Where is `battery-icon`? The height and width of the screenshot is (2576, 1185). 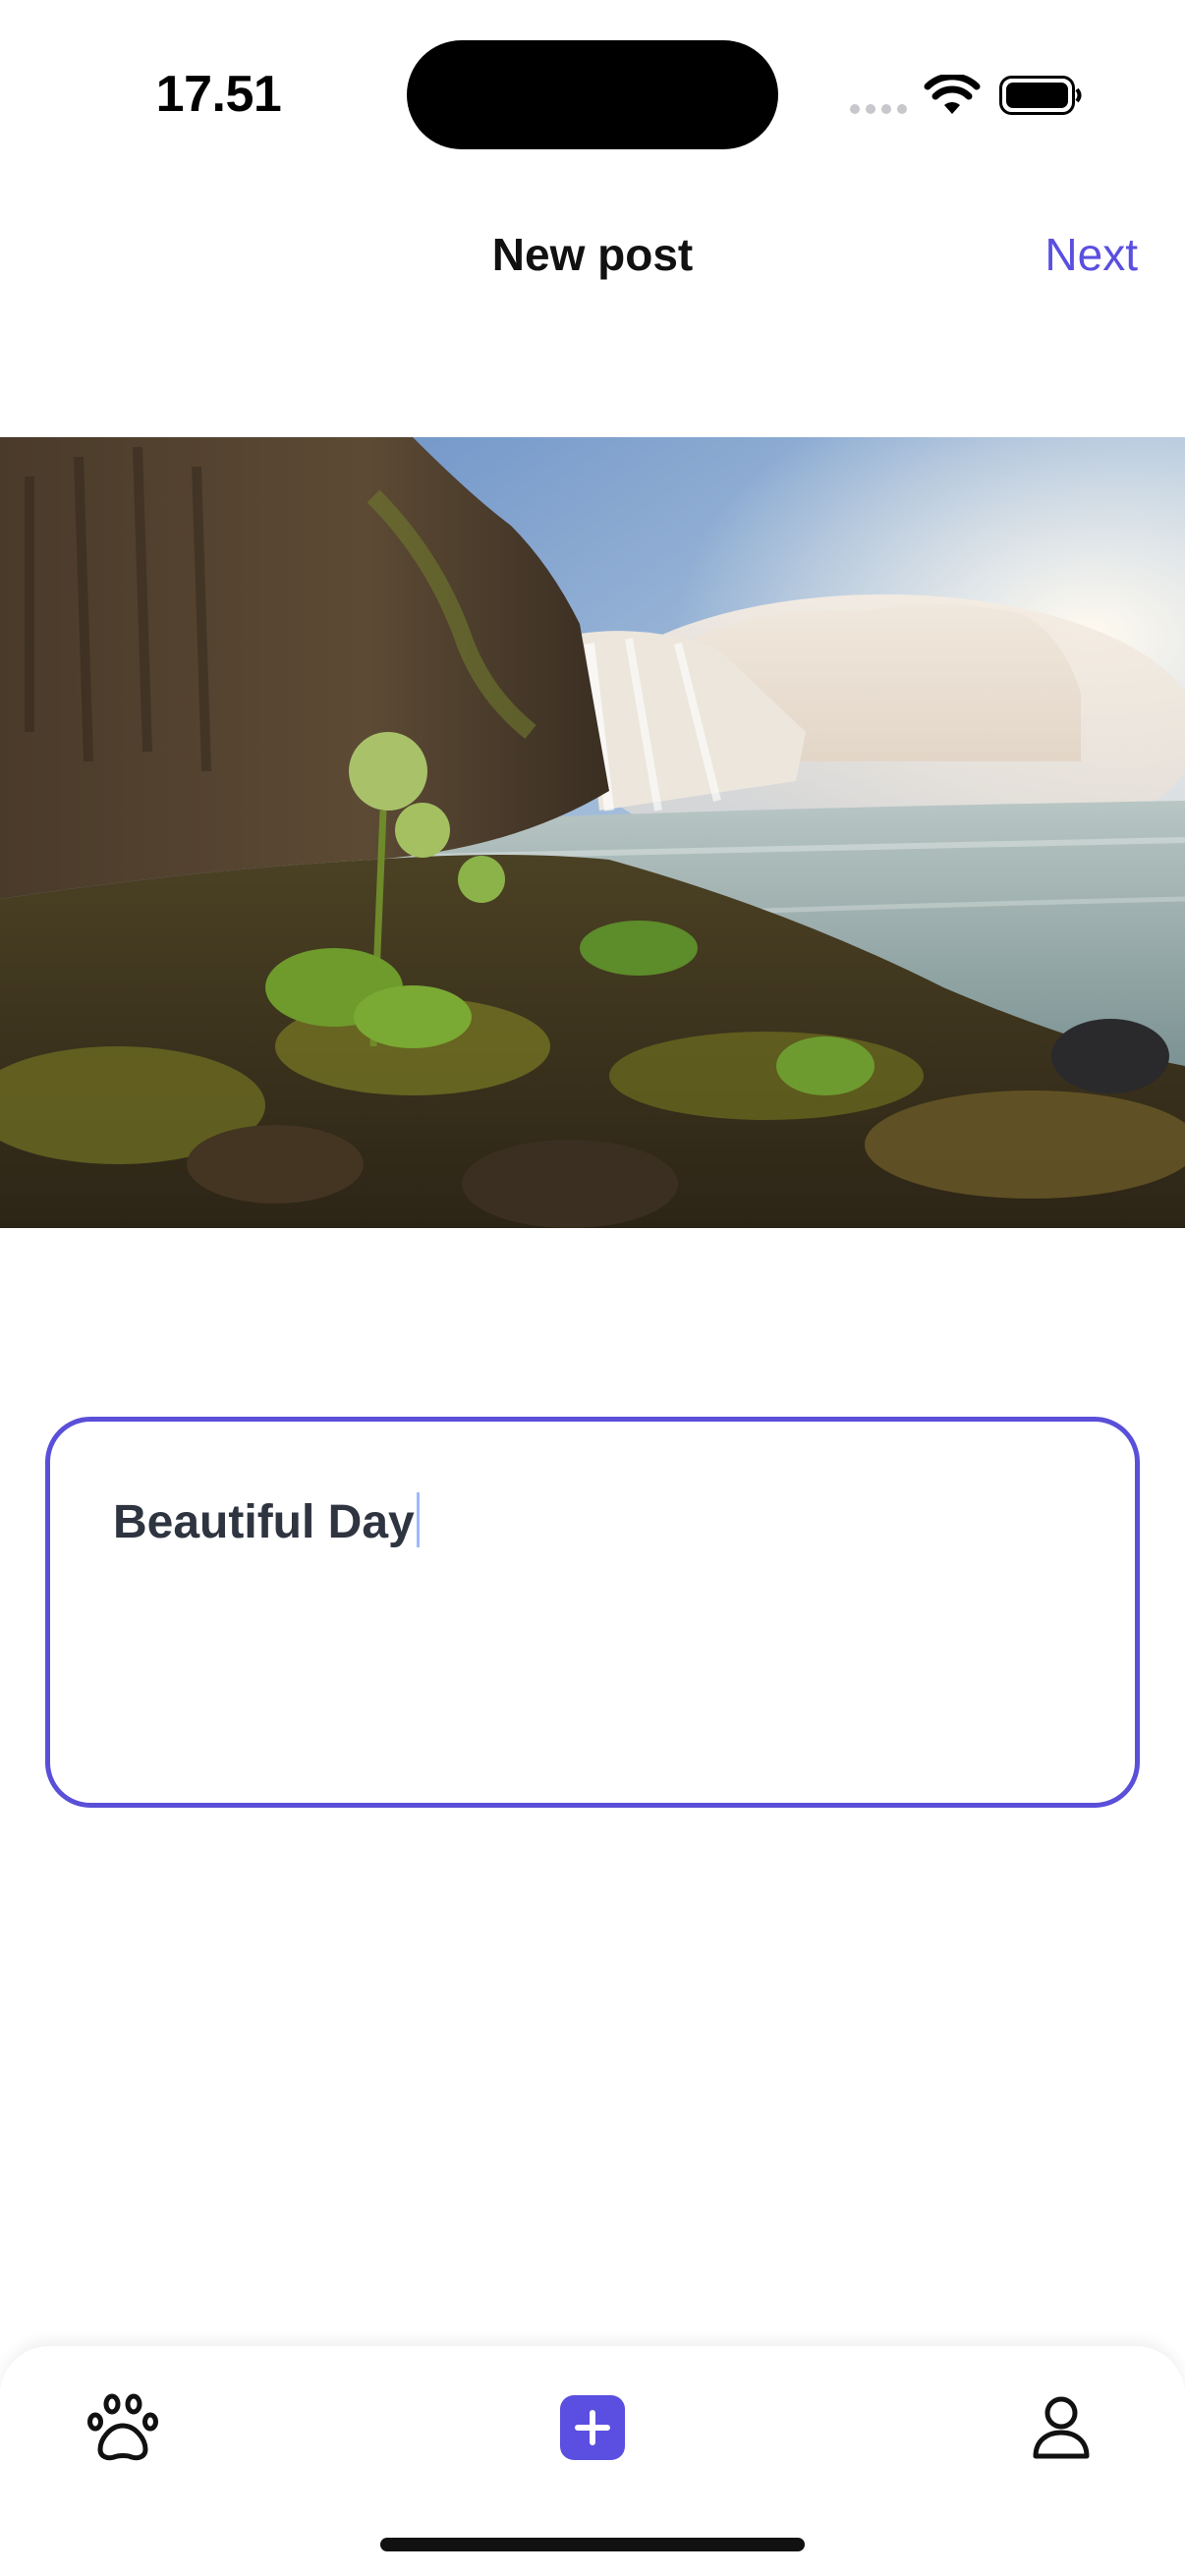
battery-icon is located at coordinates (1041, 95).